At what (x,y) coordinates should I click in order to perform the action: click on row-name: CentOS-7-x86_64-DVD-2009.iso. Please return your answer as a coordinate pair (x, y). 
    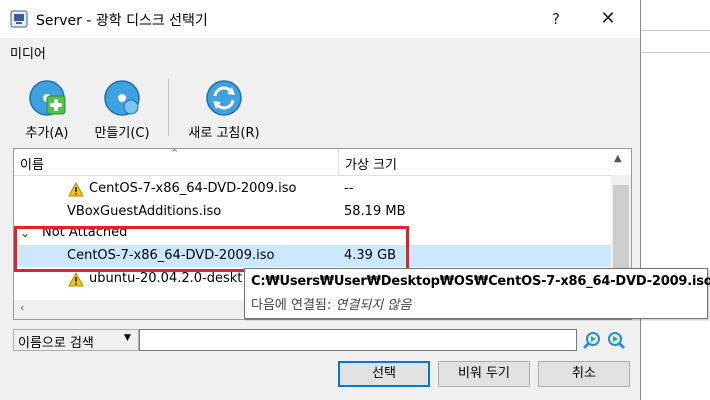
    Looking at the image, I should click on (193, 188).